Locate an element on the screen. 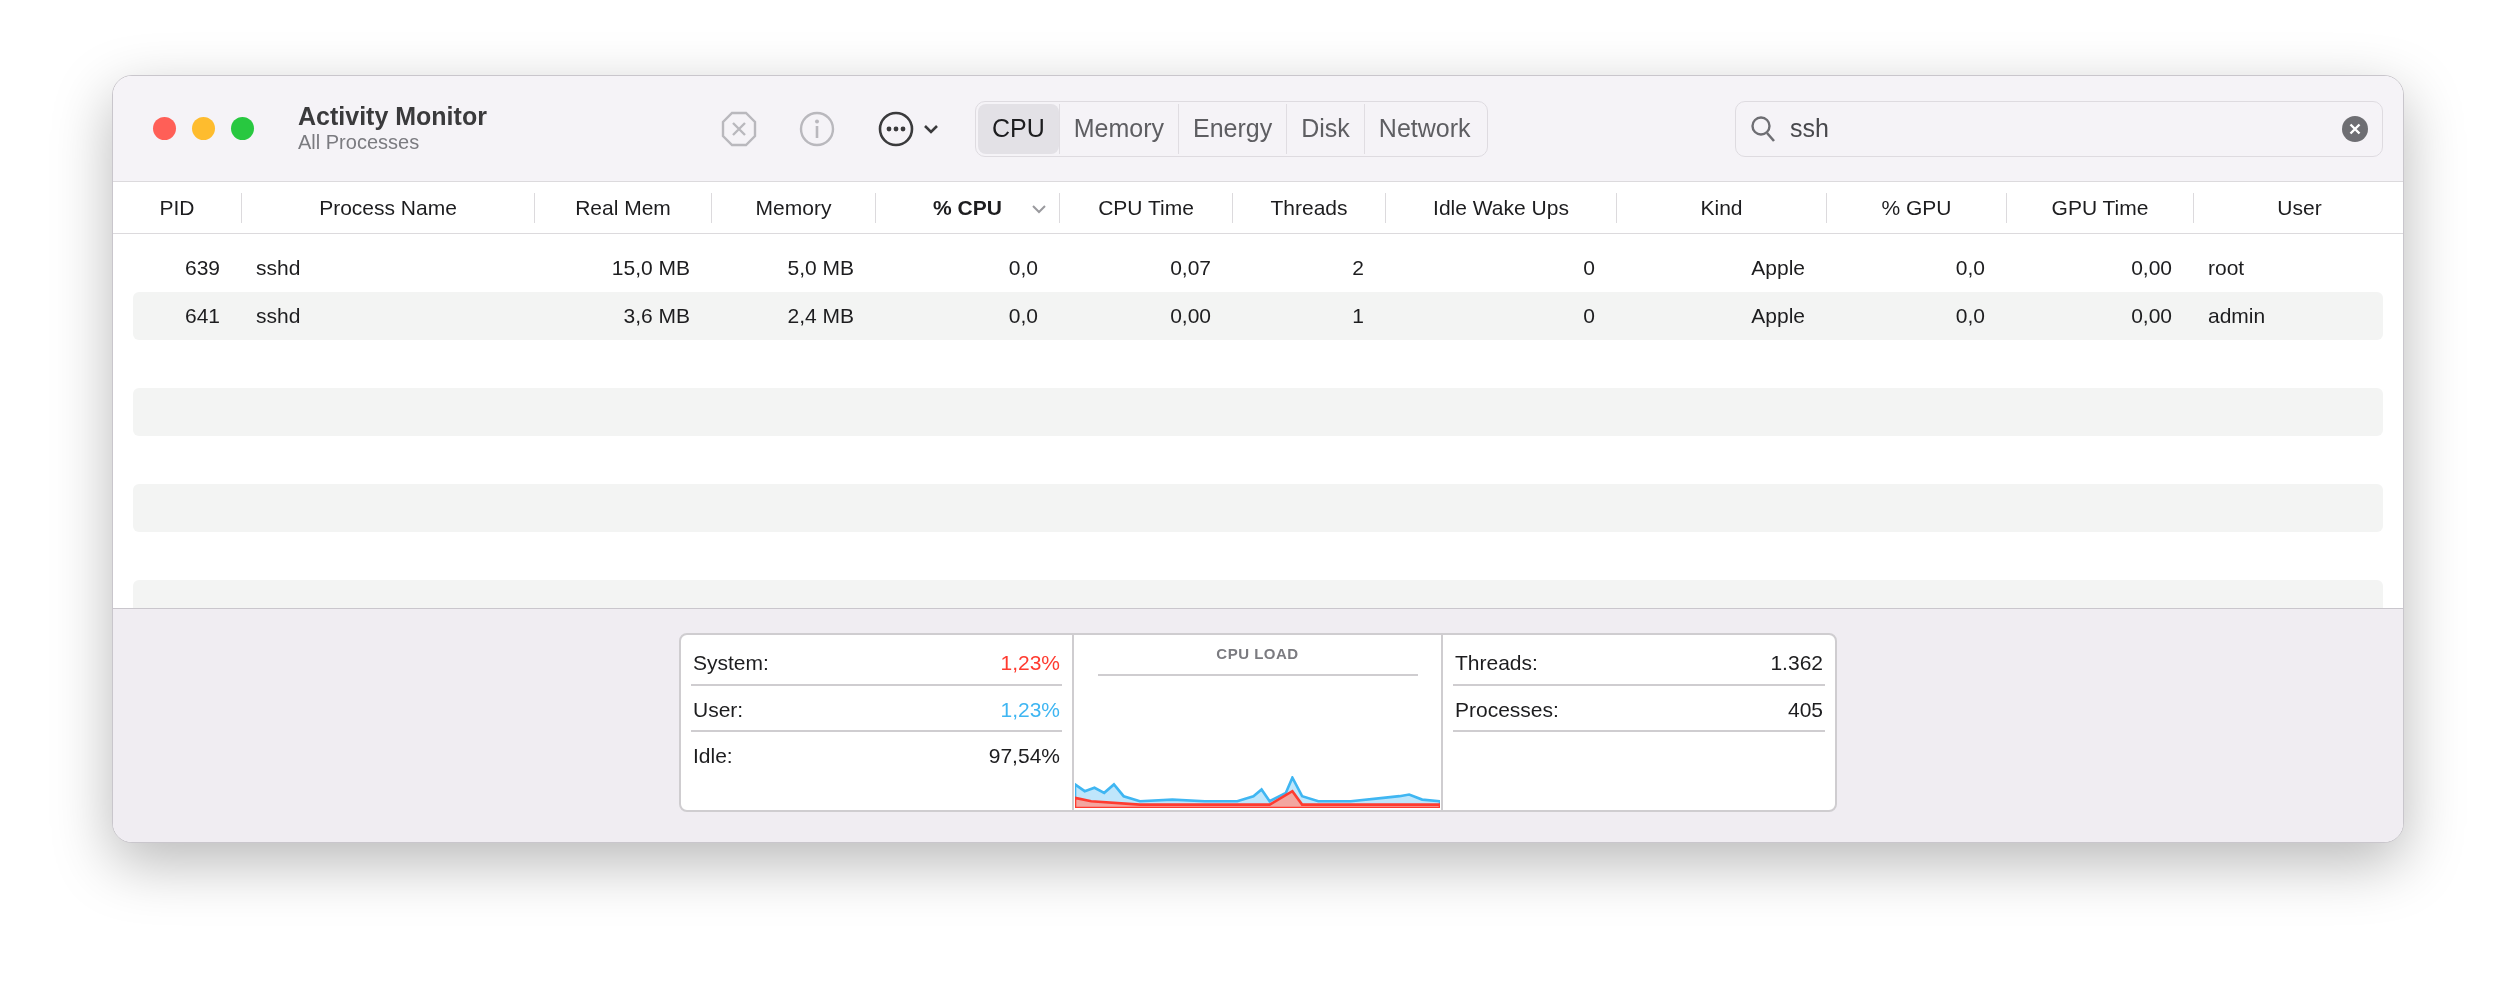 The width and height of the screenshot is (2516, 992). view-tab: Network is located at coordinates (1424, 128).